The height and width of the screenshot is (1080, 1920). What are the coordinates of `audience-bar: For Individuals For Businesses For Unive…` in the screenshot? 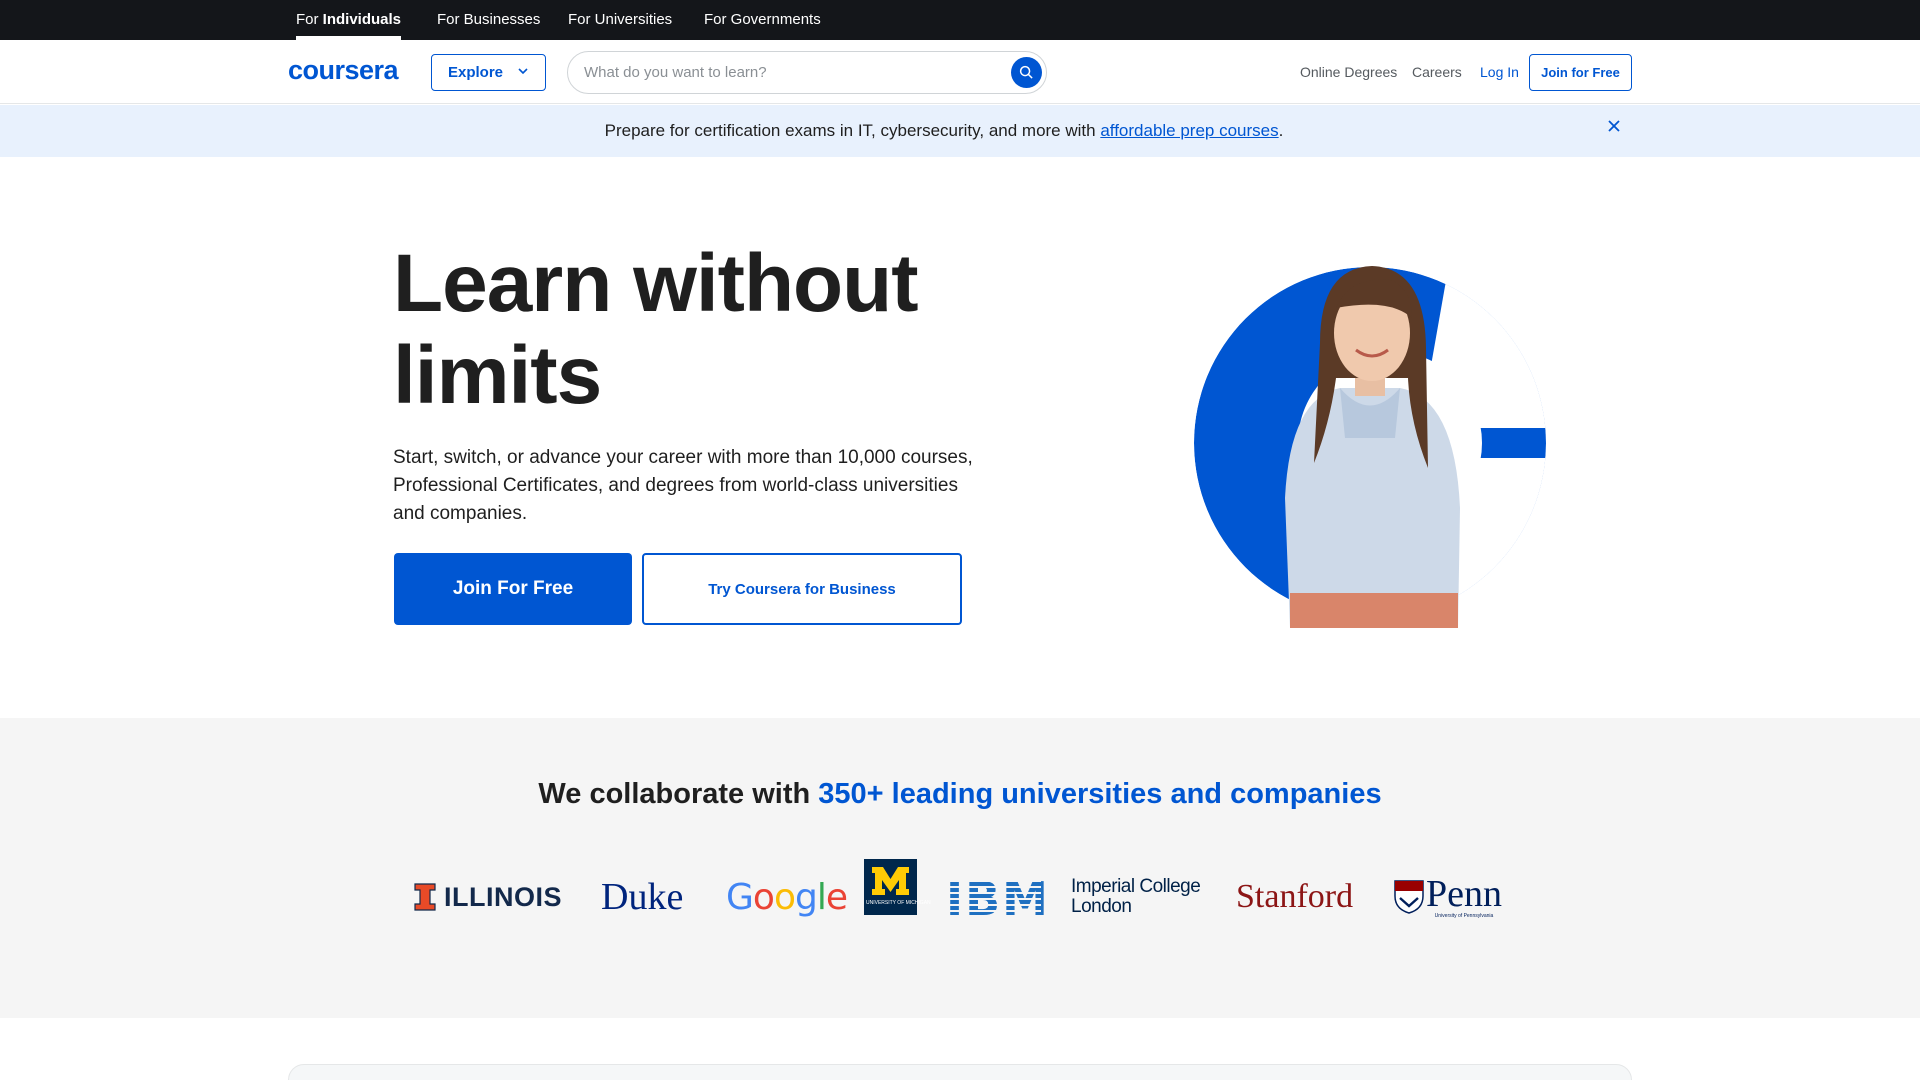 It's located at (960, 20).